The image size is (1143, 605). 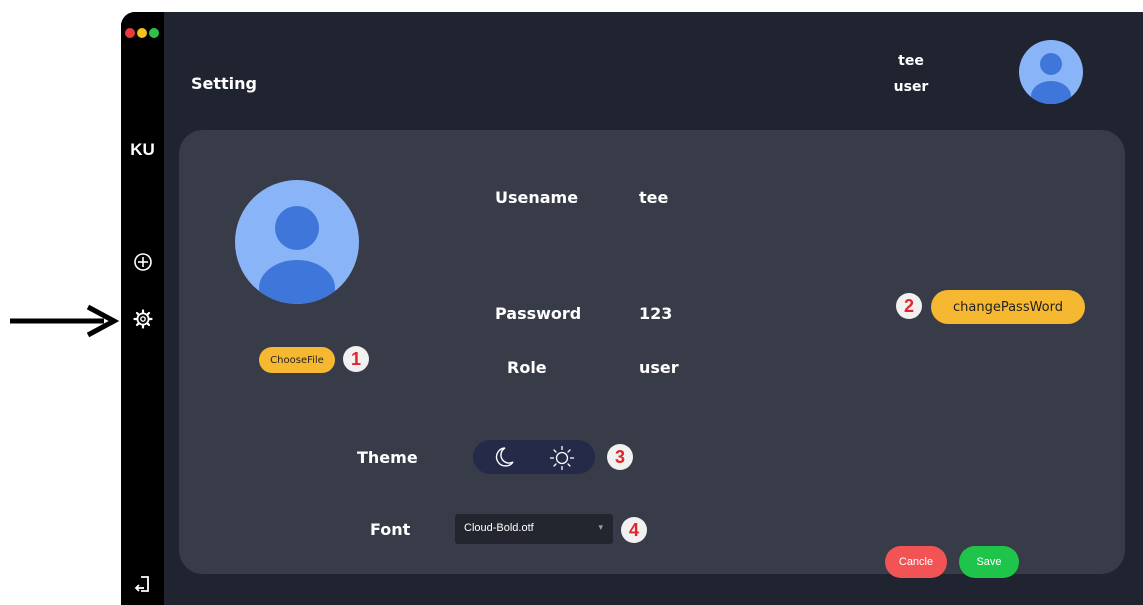 I want to click on moon-icon, so click(x=503, y=457).